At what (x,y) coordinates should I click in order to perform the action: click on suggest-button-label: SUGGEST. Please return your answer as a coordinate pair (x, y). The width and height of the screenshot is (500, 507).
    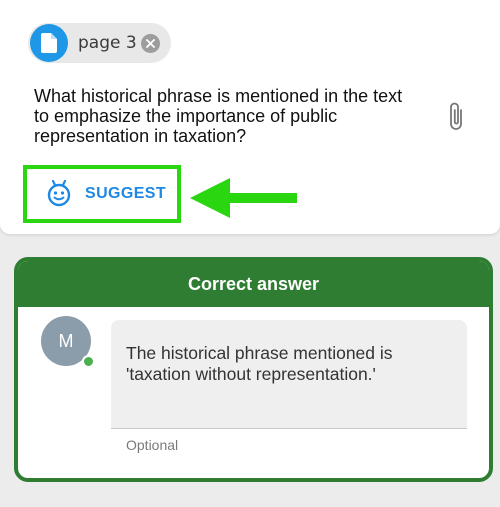
    Looking at the image, I should click on (126, 193).